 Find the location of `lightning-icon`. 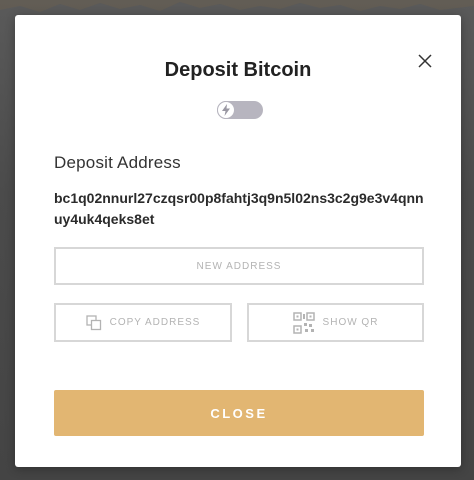

lightning-icon is located at coordinates (226, 110).